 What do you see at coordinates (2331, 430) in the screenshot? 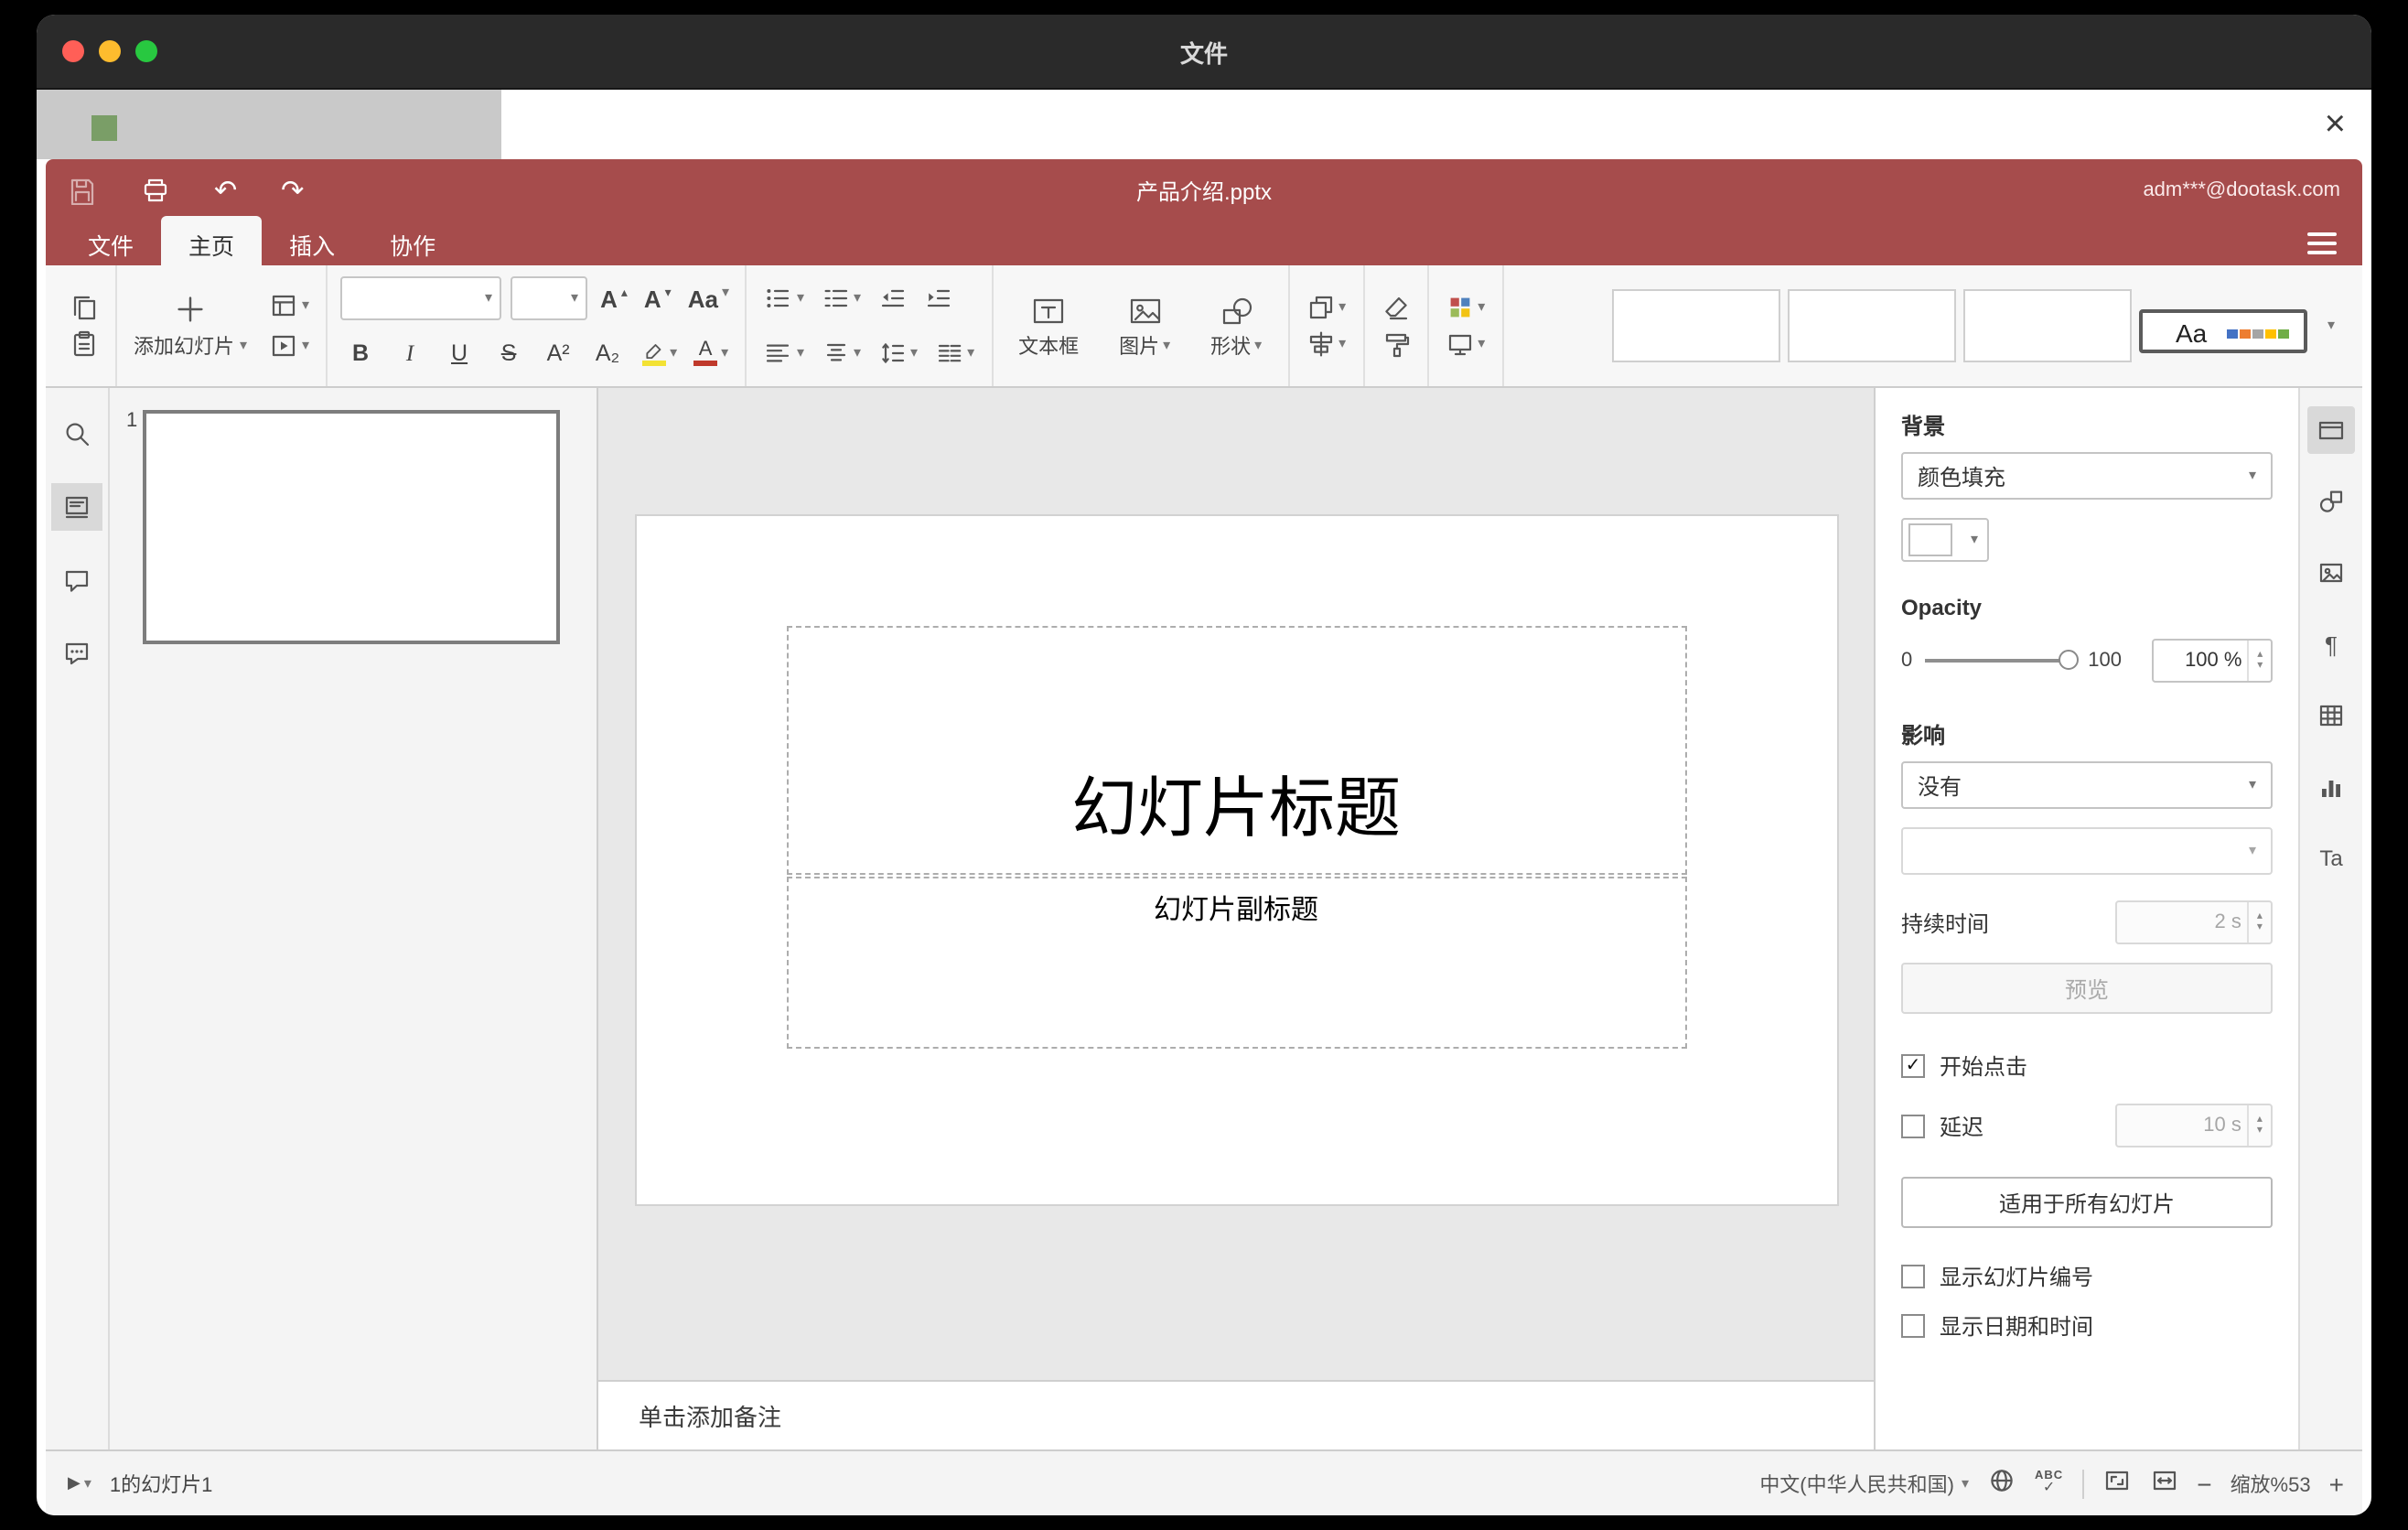
I see `slide-settings-button` at bounding box center [2331, 430].